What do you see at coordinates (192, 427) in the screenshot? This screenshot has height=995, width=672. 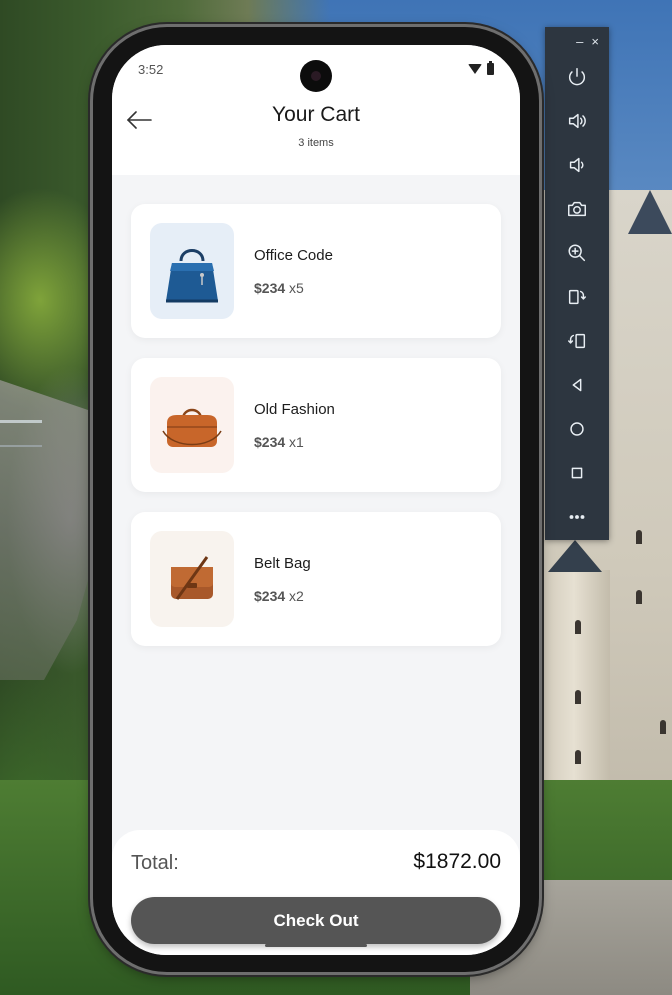 I see `brown-duffel-bag-icon` at bounding box center [192, 427].